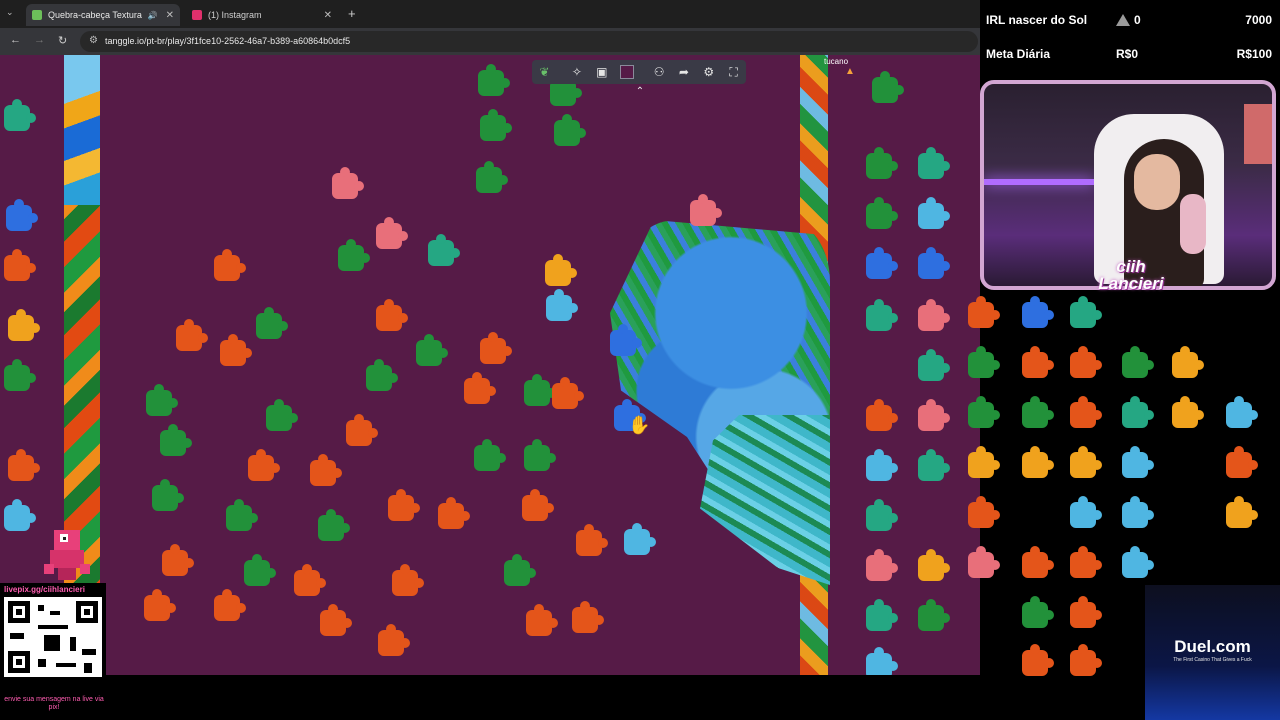  What do you see at coordinates (544, 72) in the screenshot?
I see `tanggle-logo-icon: ❦` at bounding box center [544, 72].